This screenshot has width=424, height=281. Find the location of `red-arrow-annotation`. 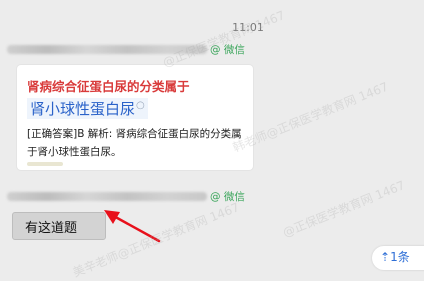

red-arrow-annotation is located at coordinates (132, 226).